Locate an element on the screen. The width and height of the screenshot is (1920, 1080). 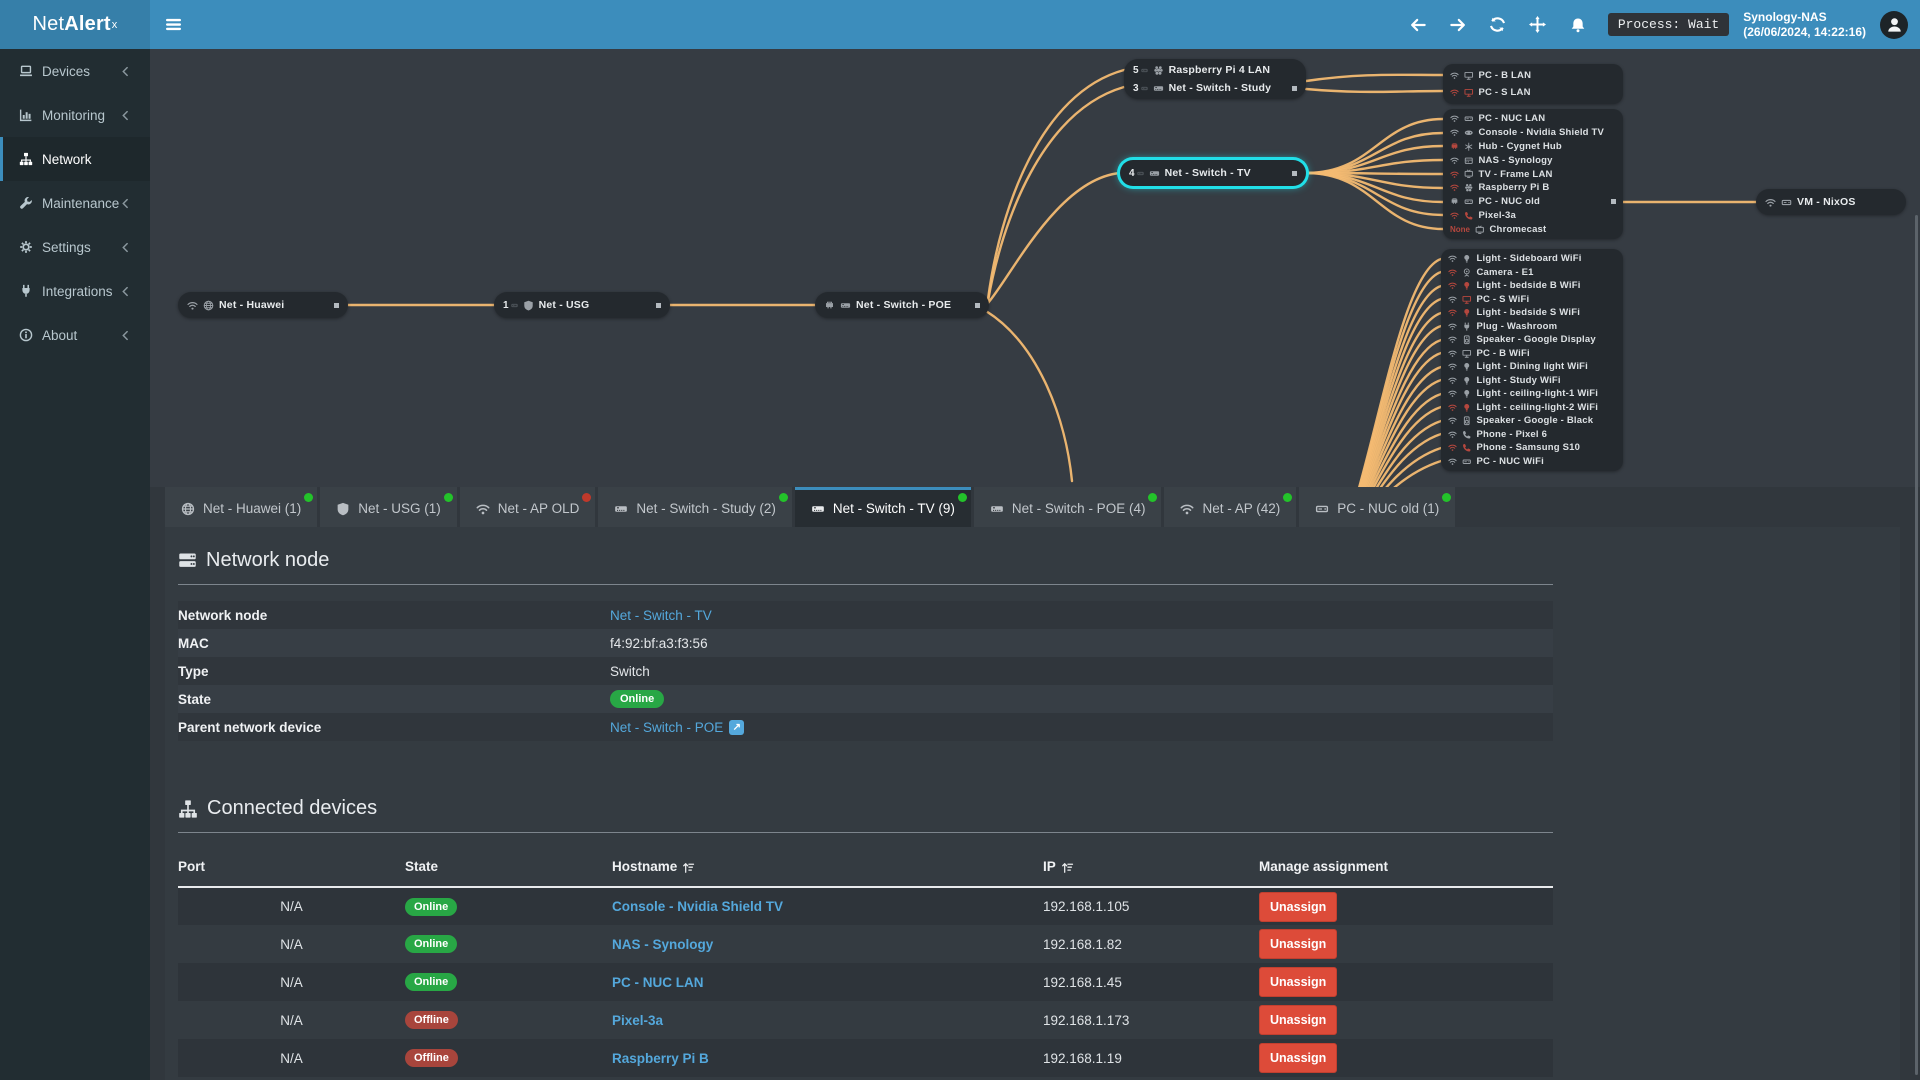
graph-node-row: Light - ceiling-light-1 WiFi is located at coordinates (1532, 394).